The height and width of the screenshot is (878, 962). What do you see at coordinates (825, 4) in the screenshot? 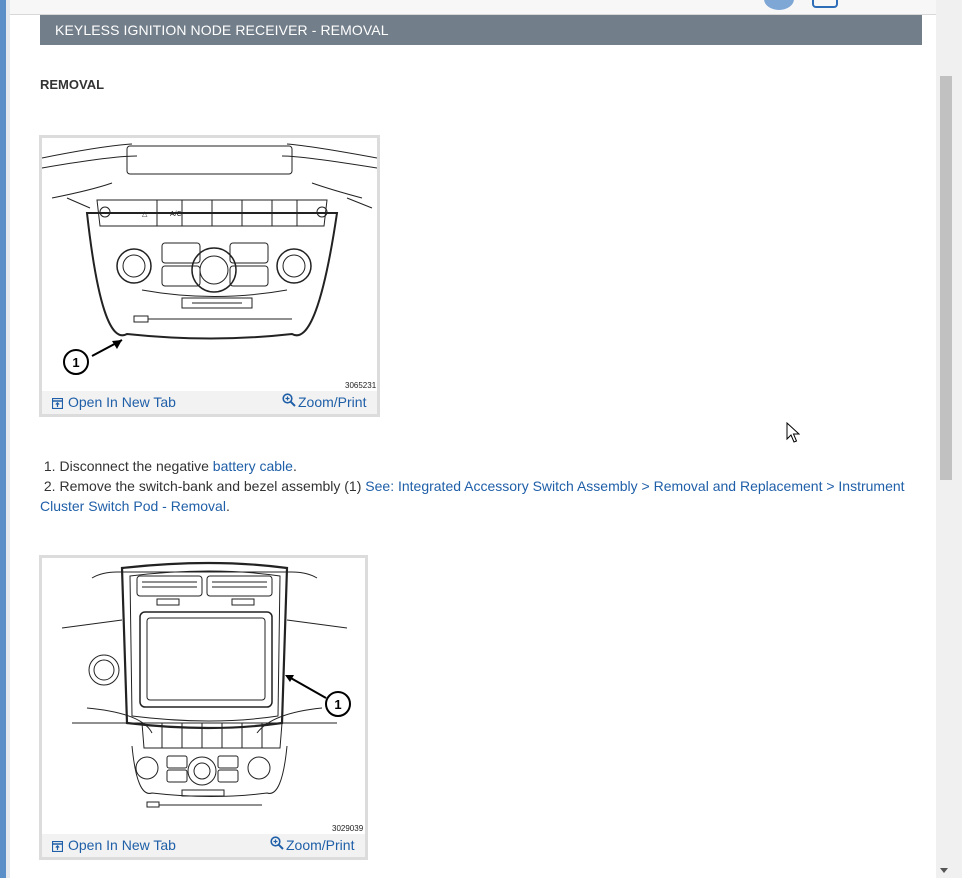
I see `chat-icon` at bounding box center [825, 4].